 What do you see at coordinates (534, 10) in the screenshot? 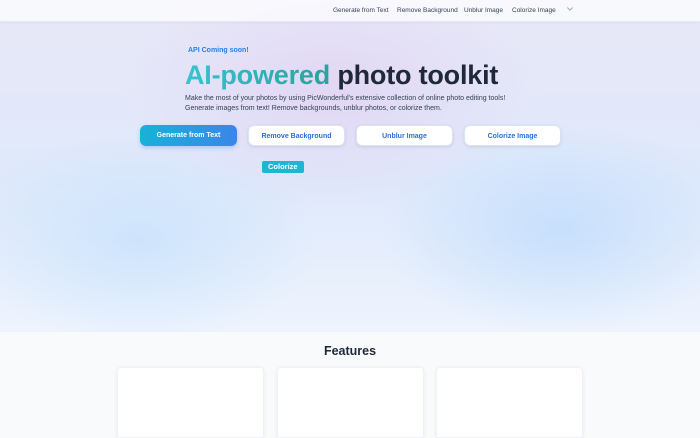
I see `nav-link-colorize-image: Colorize Image` at bounding box center [534, 10].